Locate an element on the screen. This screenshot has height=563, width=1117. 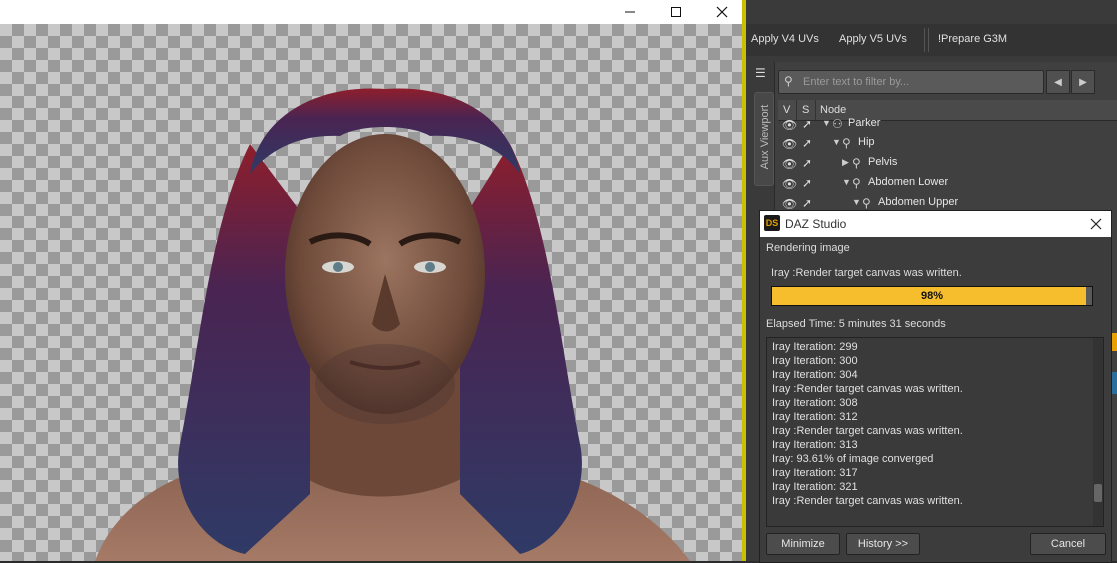
filter-input is located at coordinates (918, 82).